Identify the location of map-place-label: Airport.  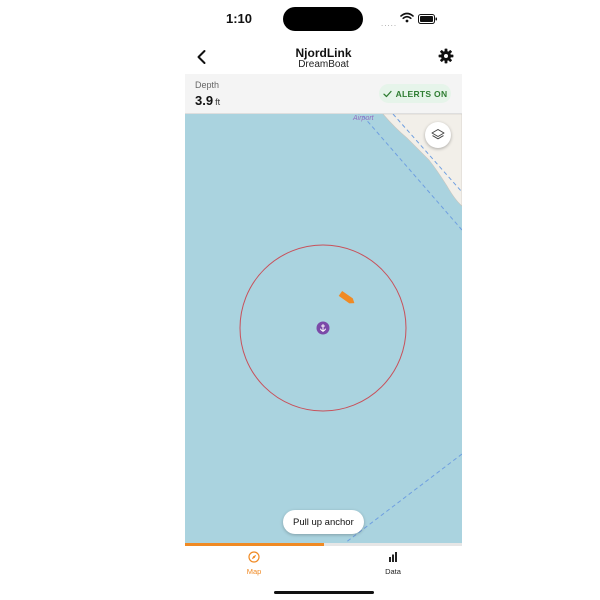
(363, 118).